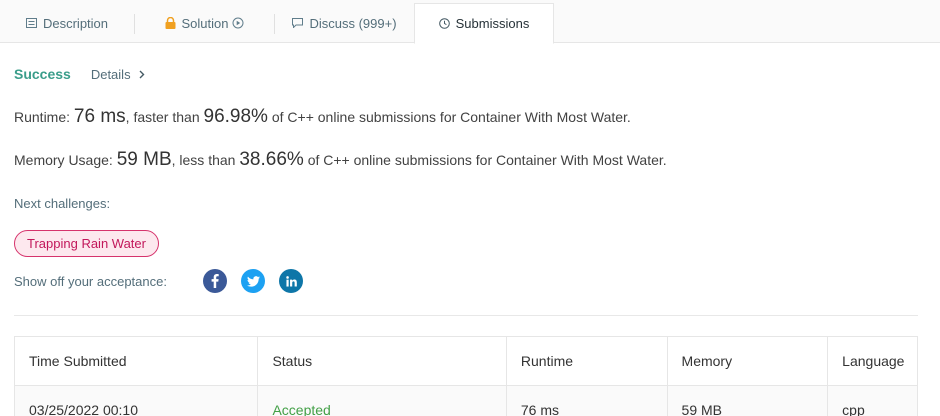 The image size is (940, 416). Describe the element at coordinates (137, 401) in the screenshot. I see `cell-time-submitted: 03/25/2022 00:10` at that location.